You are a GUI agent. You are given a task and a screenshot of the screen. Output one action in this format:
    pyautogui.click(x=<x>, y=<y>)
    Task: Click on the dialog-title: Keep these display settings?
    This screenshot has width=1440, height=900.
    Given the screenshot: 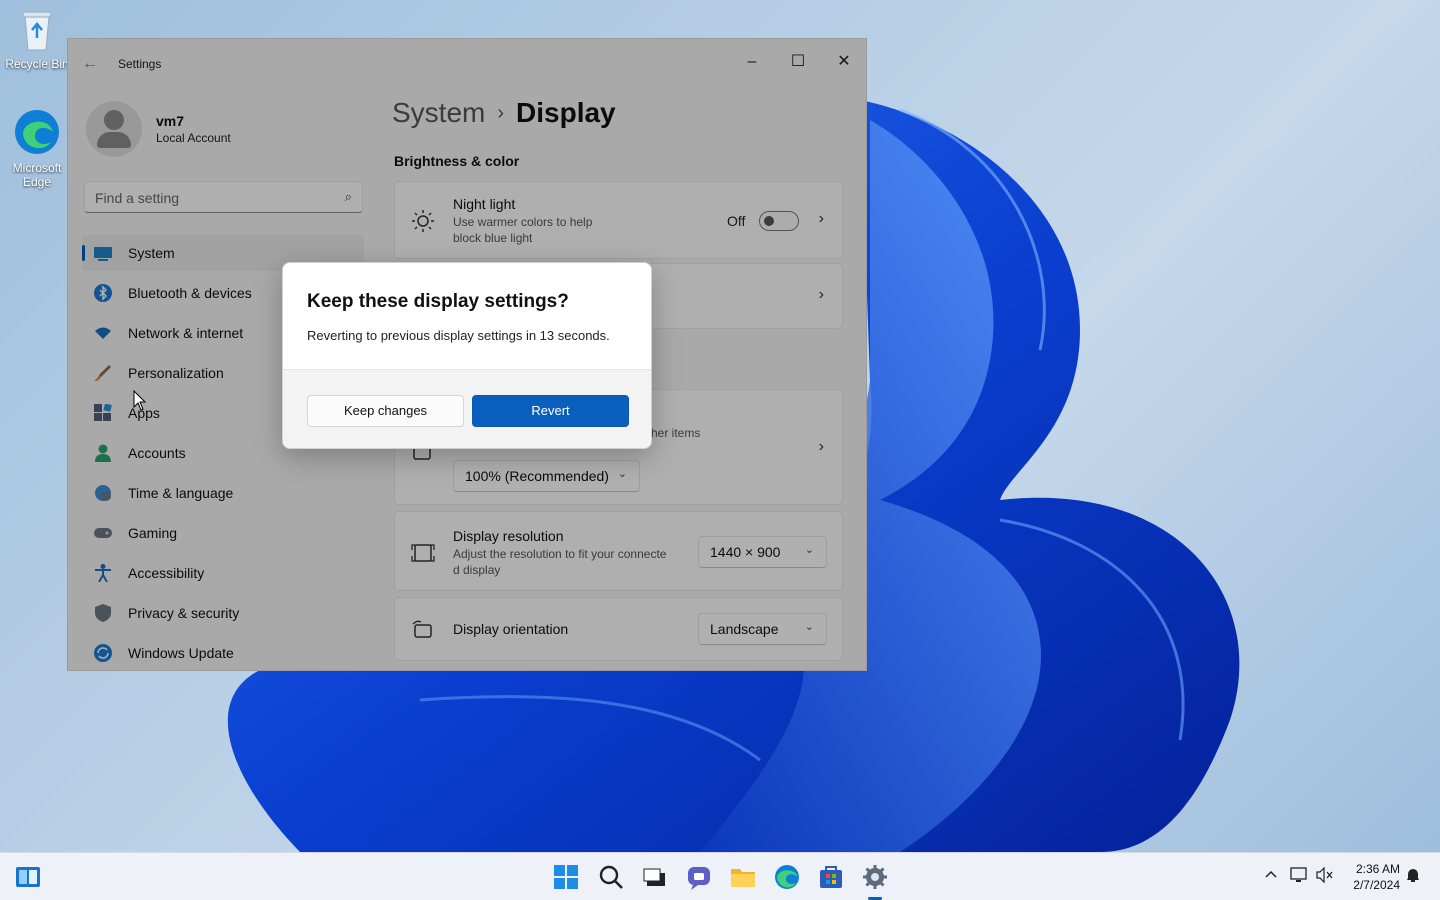 What is the action you would take?
    pyautogui.click(x=438, y=301)
    